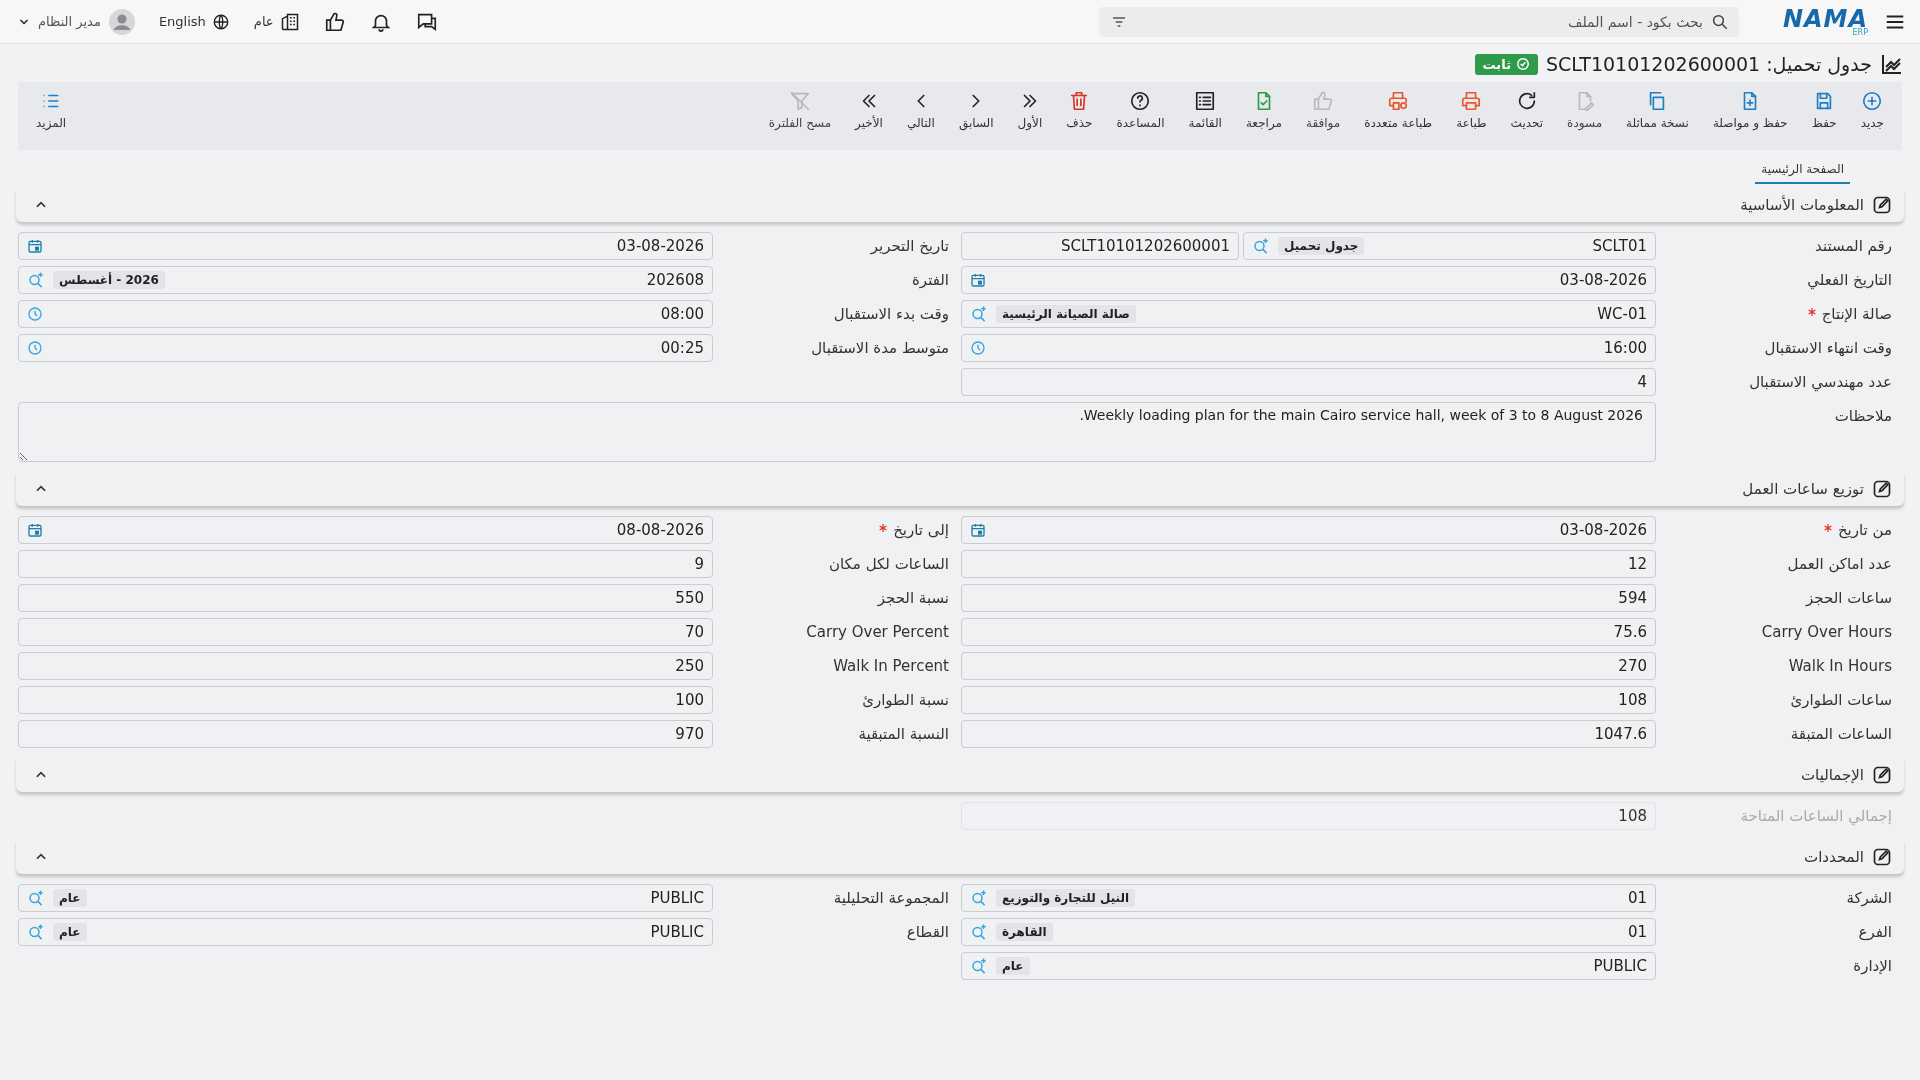 Image resolution: width=1920 pixels, height=1080 pixels. What do you see at coordinates (1308, 700) in the screenshot?
I see `text-field: 108` at bounding box center [1308, 700].